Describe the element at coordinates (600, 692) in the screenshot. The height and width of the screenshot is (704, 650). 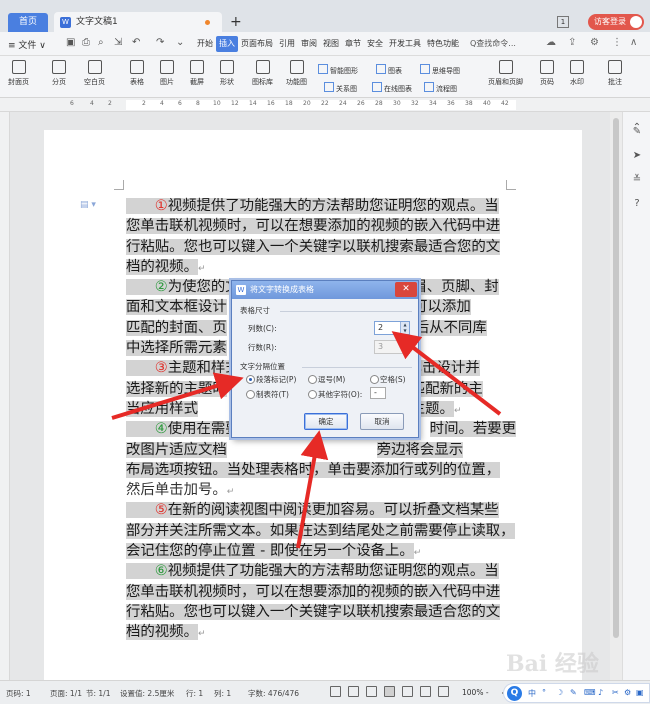
I see `ime-voice-icon: ♪` at that location.